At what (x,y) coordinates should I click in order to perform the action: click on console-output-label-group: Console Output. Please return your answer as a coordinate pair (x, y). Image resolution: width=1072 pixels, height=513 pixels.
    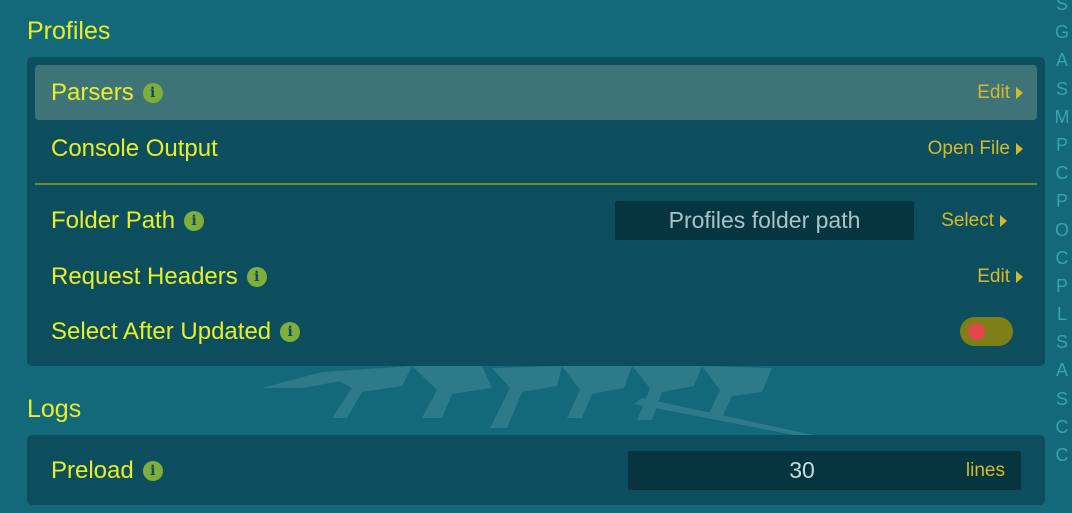
    Looking at the image, I should click on (134, 149).